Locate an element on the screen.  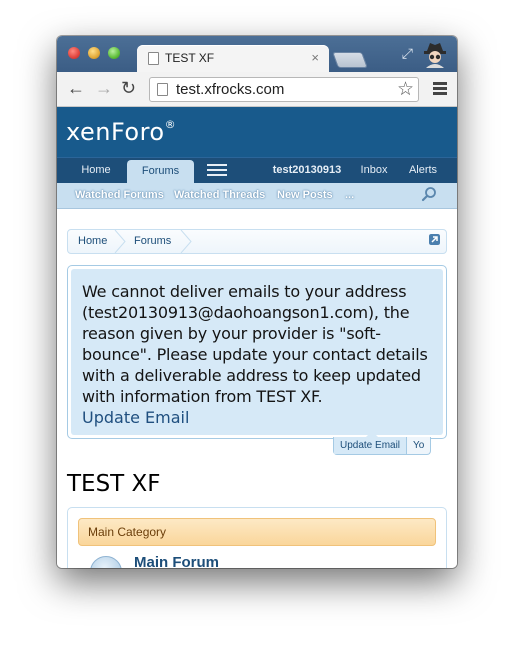
main-navigation: Home Forums test20130913 Inbox Alerts is located at coordinates (257, 170).